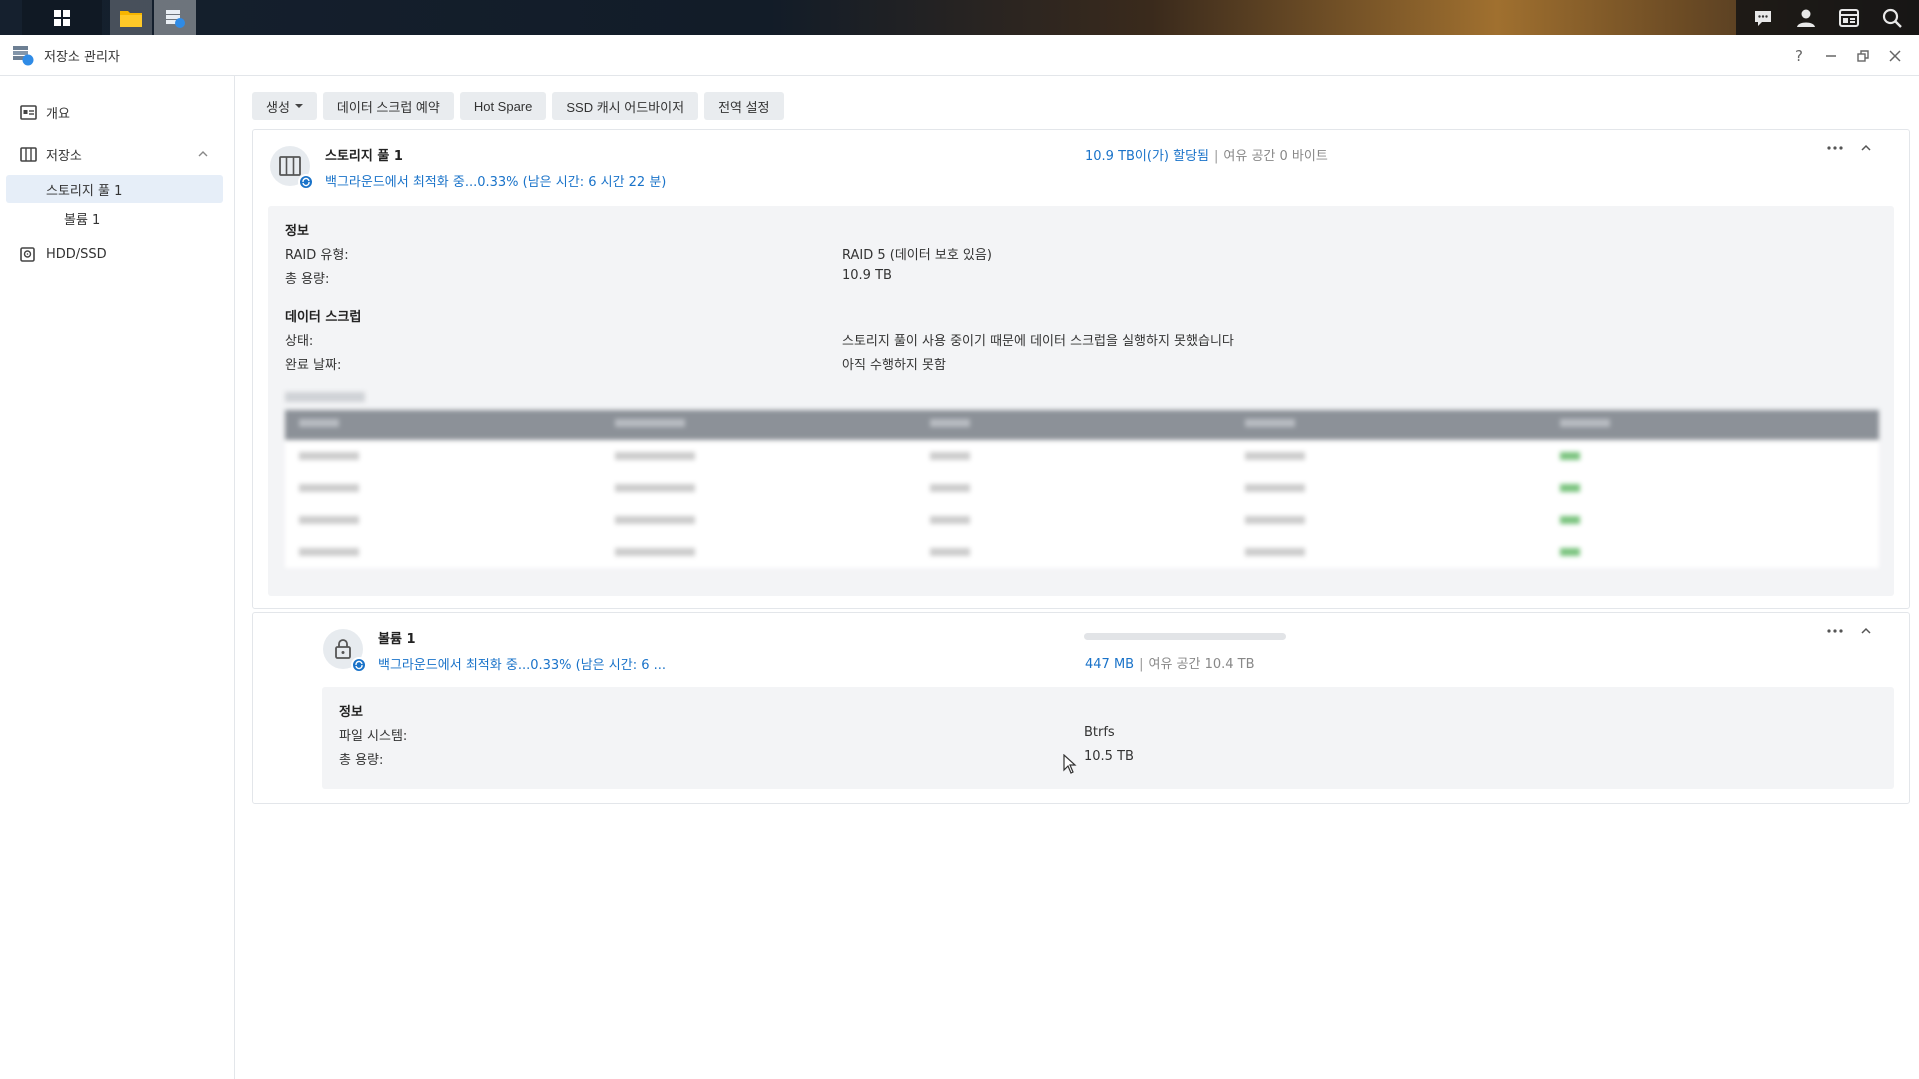 The image size is (1919, 1079). Describe the element at coordinates (299, 341) in the screenshot. I see `scrub-status-label: 상태:` at that location.